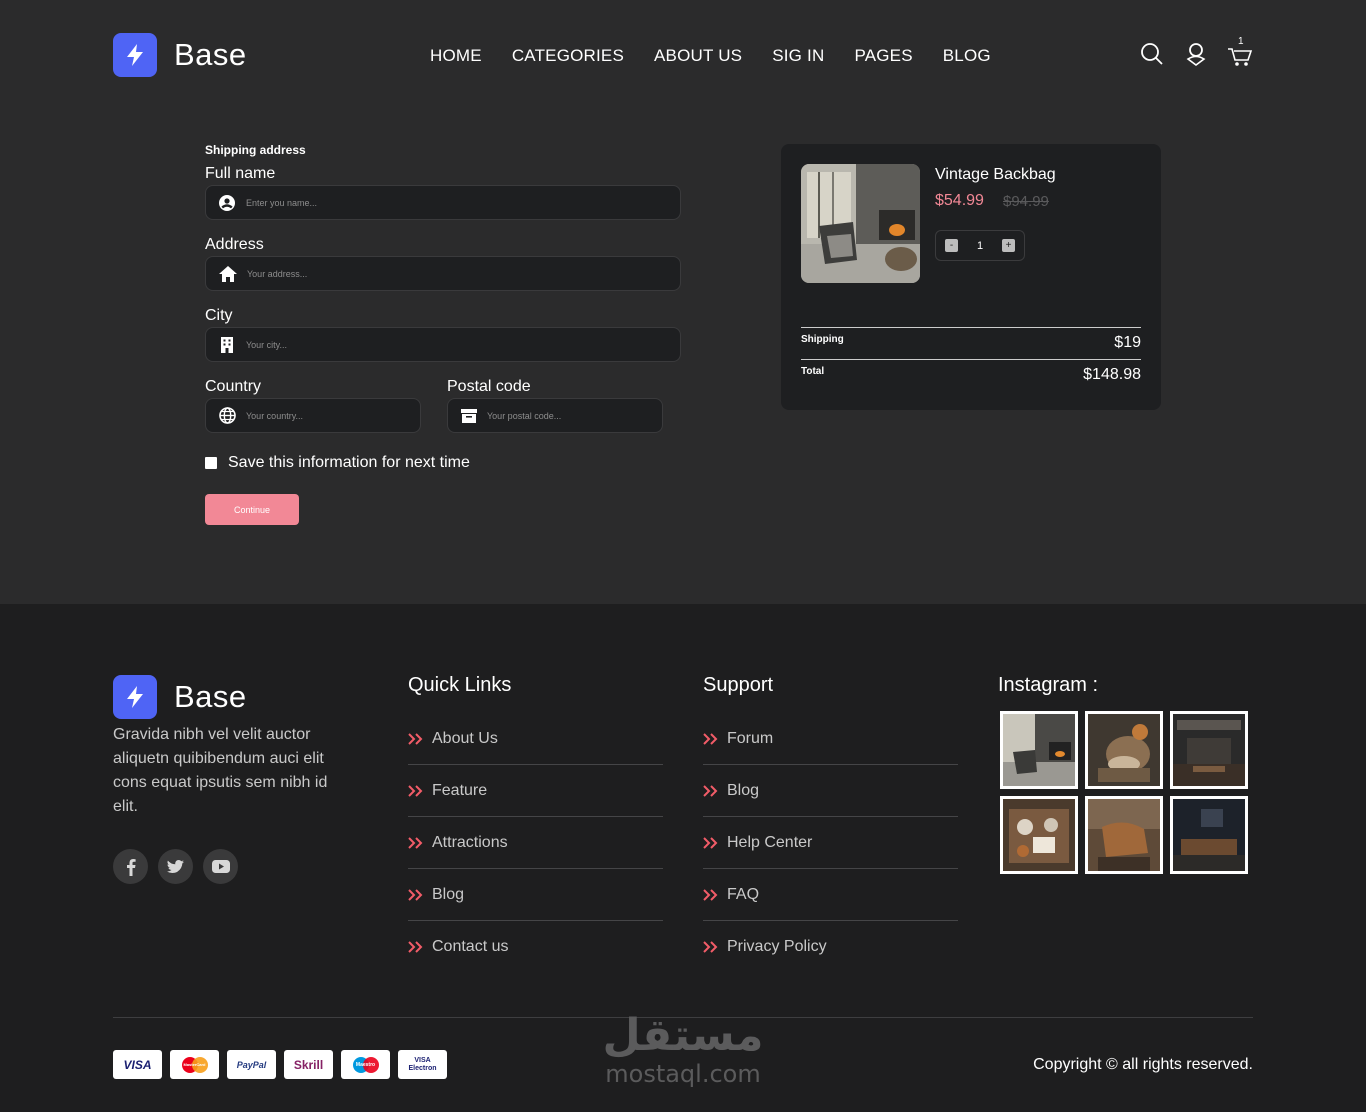 The width and height of the screenshot is (1366, 1112). Describe the element at coordinates (460, 685) in the screenshot. I see `quick-links-title: Quick Links` at that location.